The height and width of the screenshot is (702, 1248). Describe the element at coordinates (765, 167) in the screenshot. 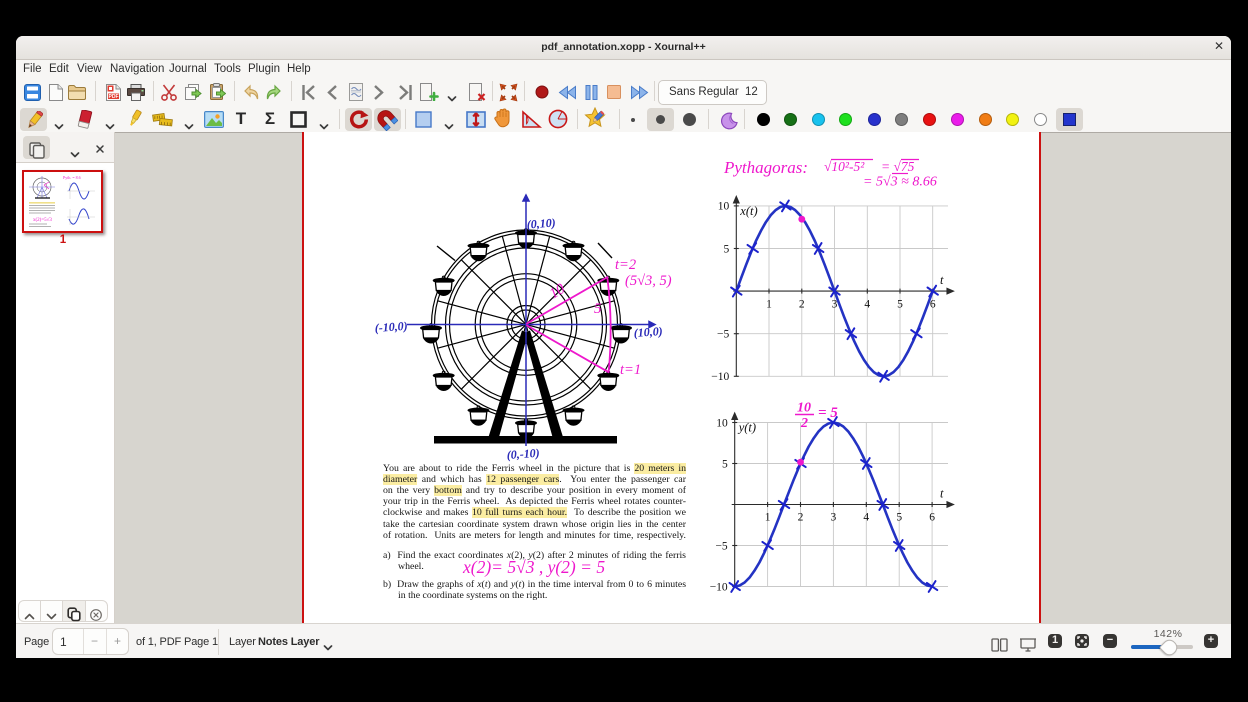

I see `svg-text: Pythagoras:` at that location.